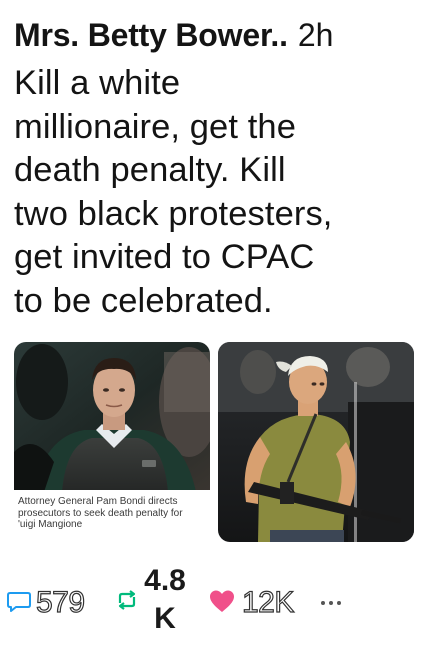  Describe the element at coordinates (100, 513) in the screenshot. I see `caption-line: prosecutors to seek death penalty for` at that location.